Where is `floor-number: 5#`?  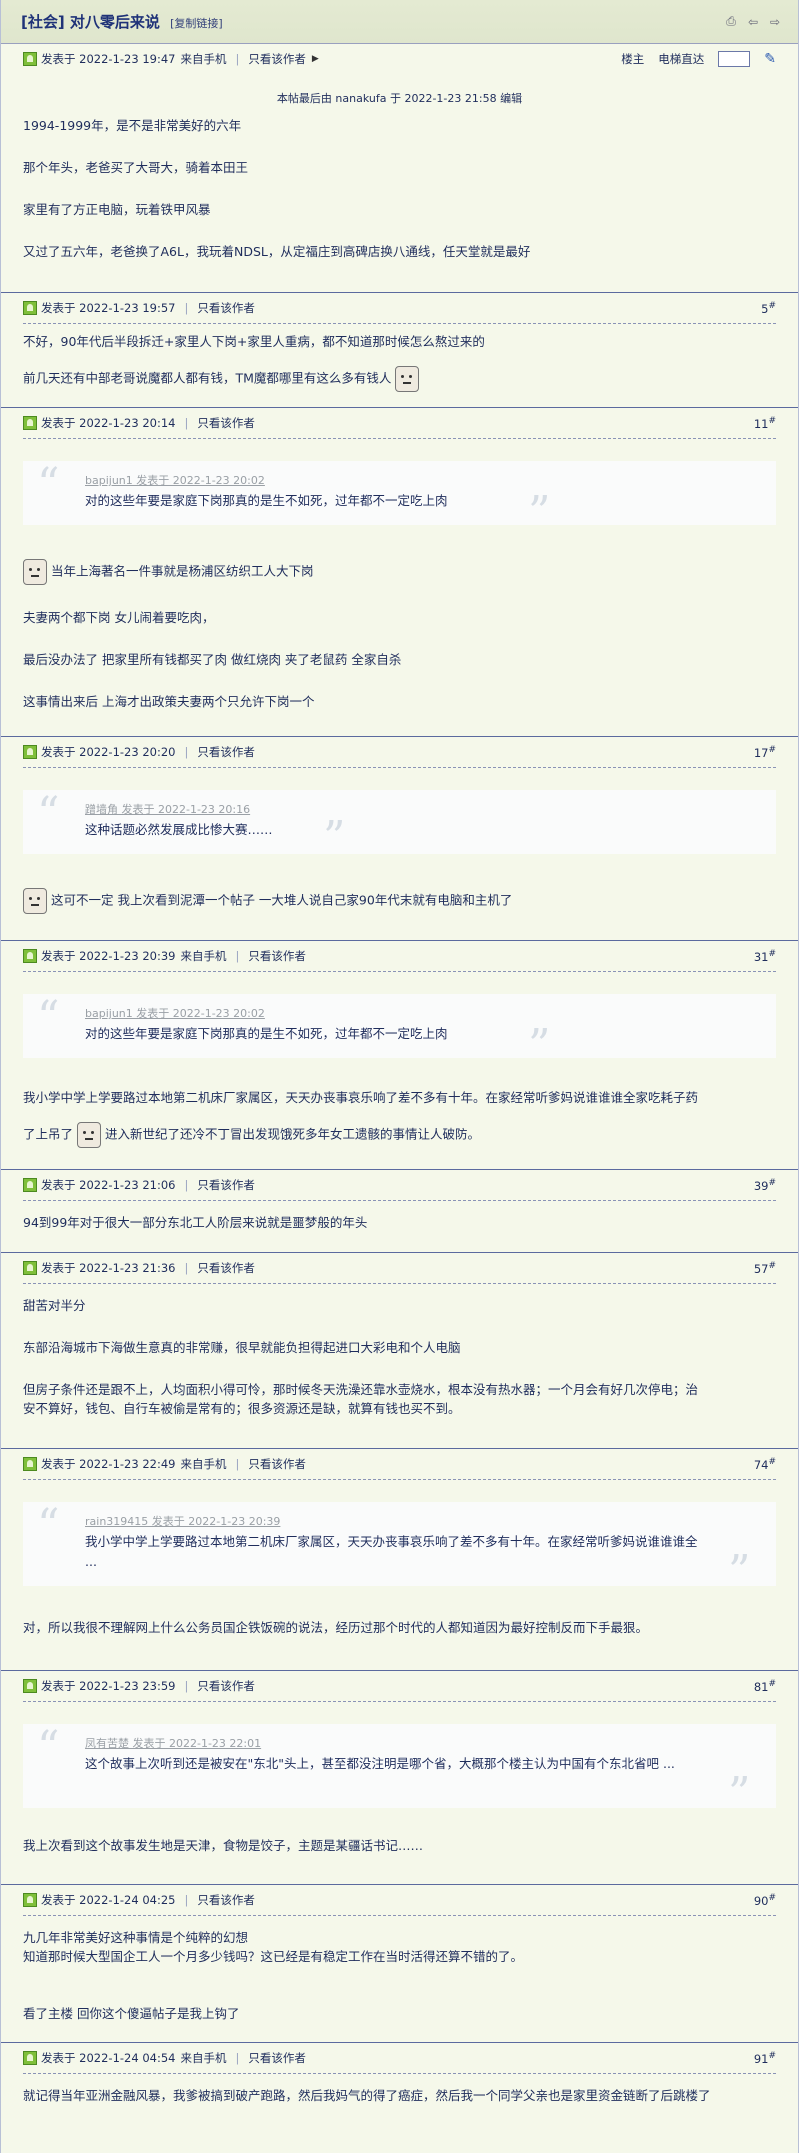
floor-number: 5# is located at coordinates (768, 308).